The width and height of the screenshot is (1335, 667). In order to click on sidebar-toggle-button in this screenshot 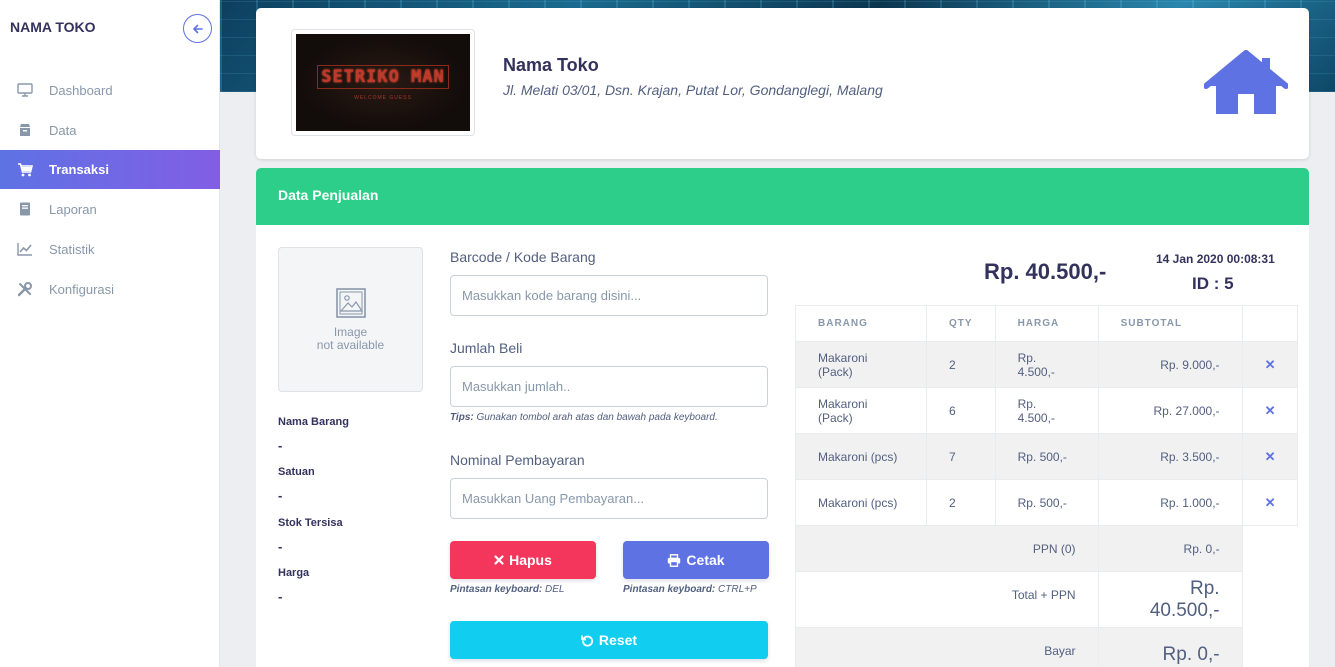, I will do `click(197, 28)`.